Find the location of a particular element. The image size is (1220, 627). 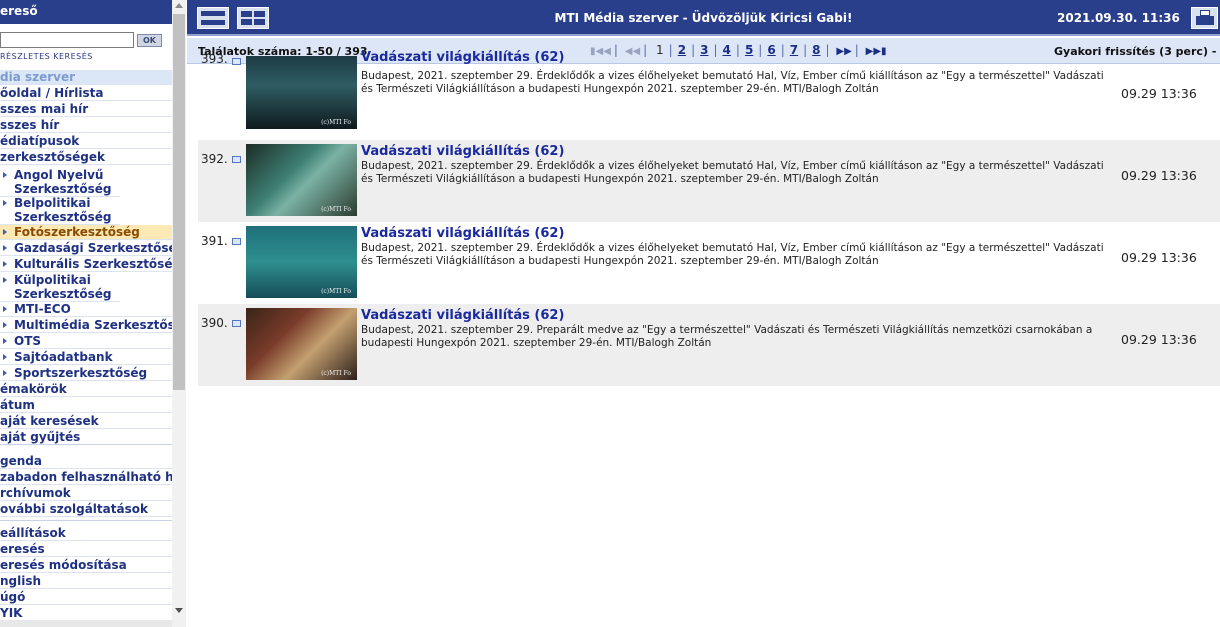

sidebar-item: Multimédia Szerkesztőség is located at coordinates (93, 325).